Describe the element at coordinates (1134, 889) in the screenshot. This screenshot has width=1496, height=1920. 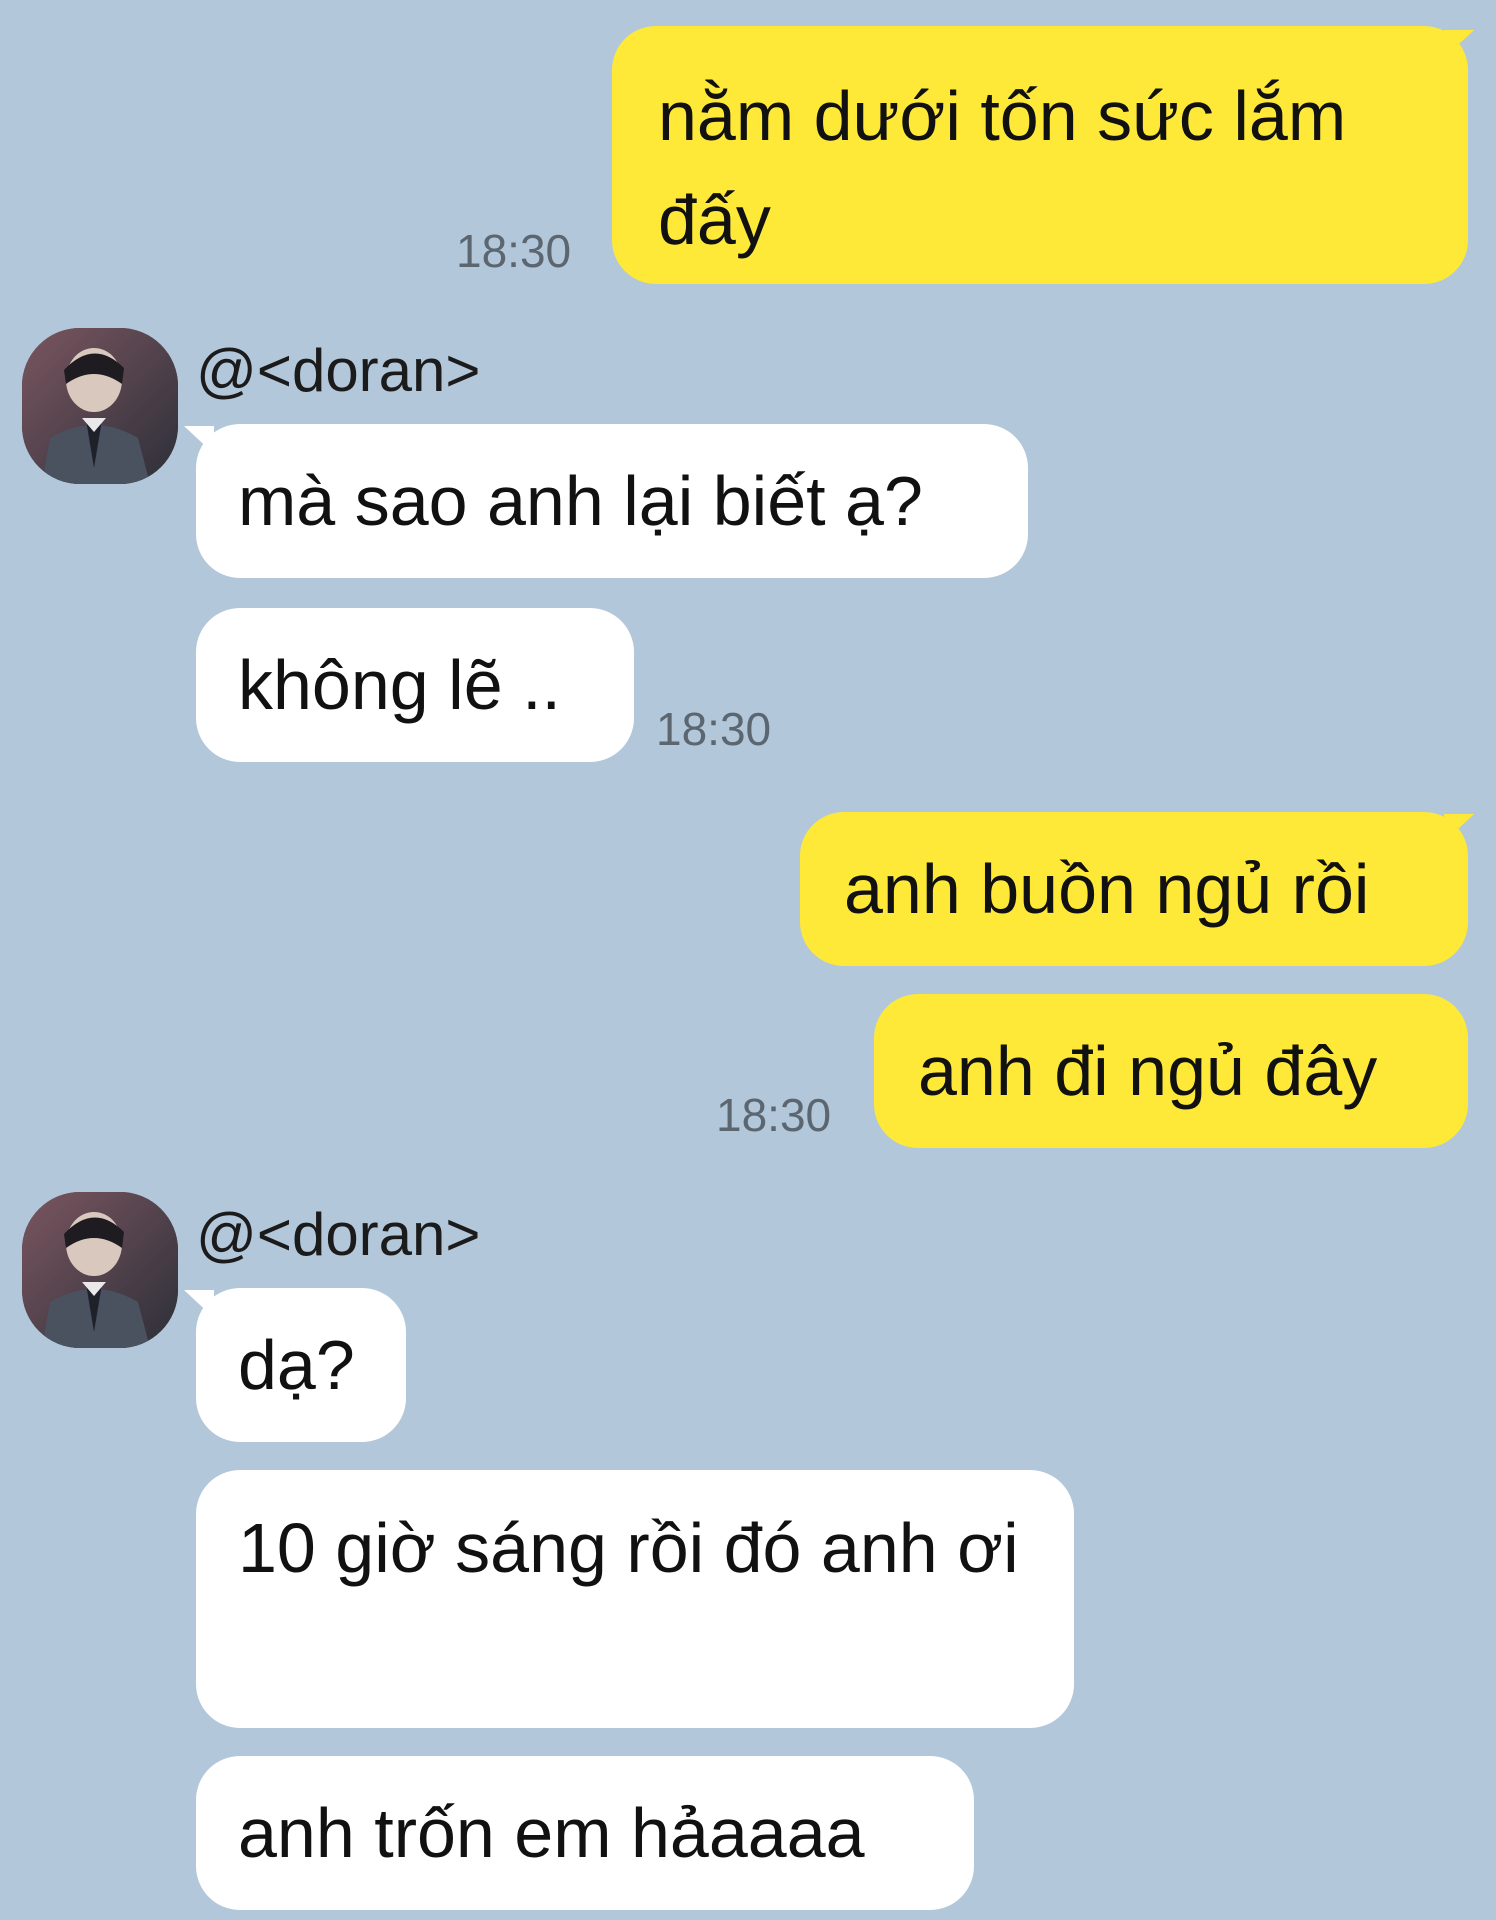
I see `message-bubble-outgoing: anh buồn ngủ rồi` at that location.